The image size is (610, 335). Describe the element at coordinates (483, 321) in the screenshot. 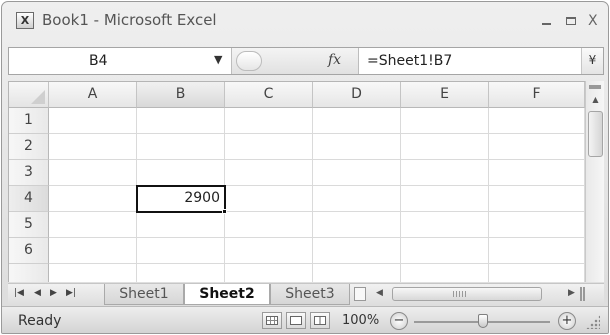

I see `zoom-slider-thumb` at that location.